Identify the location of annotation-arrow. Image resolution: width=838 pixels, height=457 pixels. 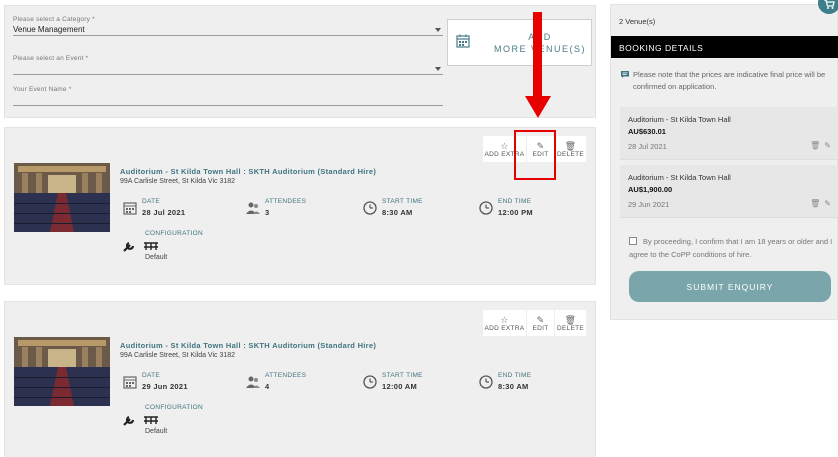
(537, 55).